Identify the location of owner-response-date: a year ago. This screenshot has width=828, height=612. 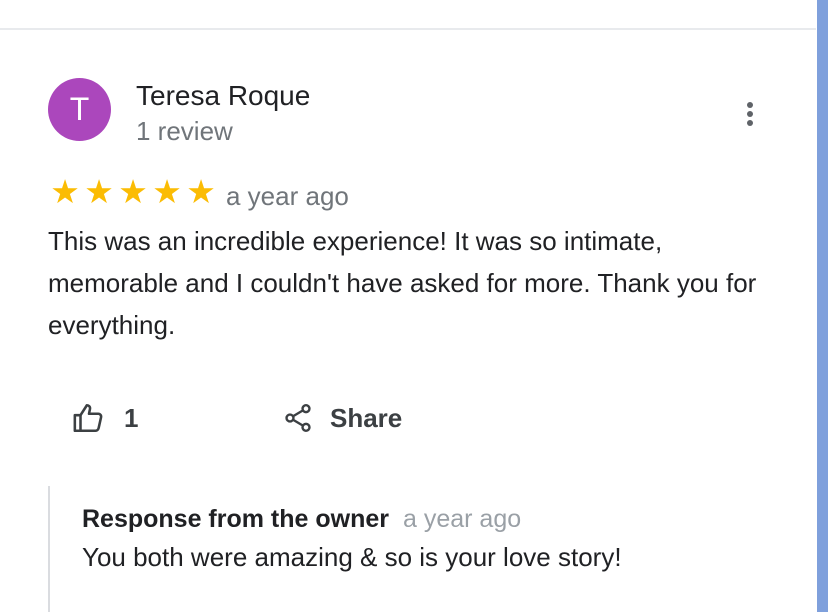
(462, 519).